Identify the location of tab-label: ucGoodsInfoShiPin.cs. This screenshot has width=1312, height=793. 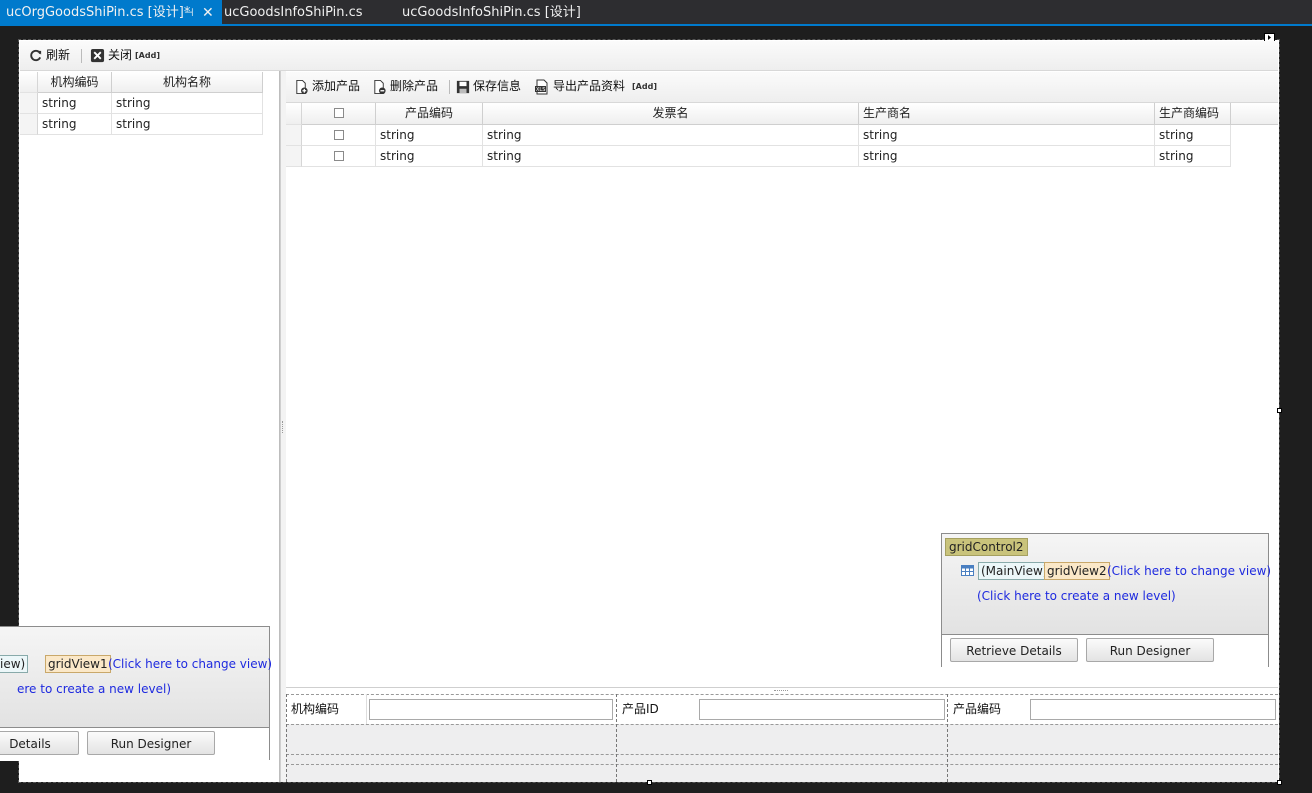
(293, 12).